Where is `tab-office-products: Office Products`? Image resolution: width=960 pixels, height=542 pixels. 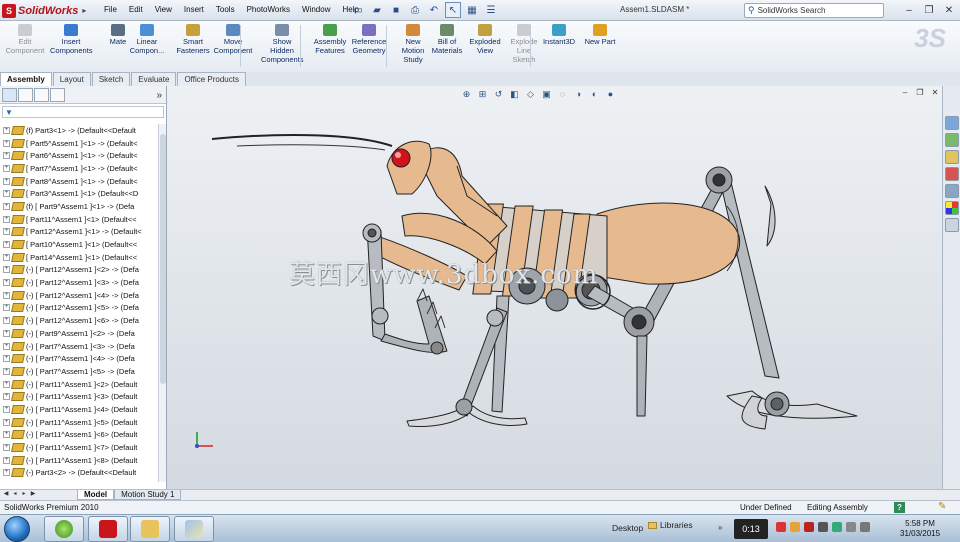 tab-office-products: Office Products is located at coordinates (211, 79).